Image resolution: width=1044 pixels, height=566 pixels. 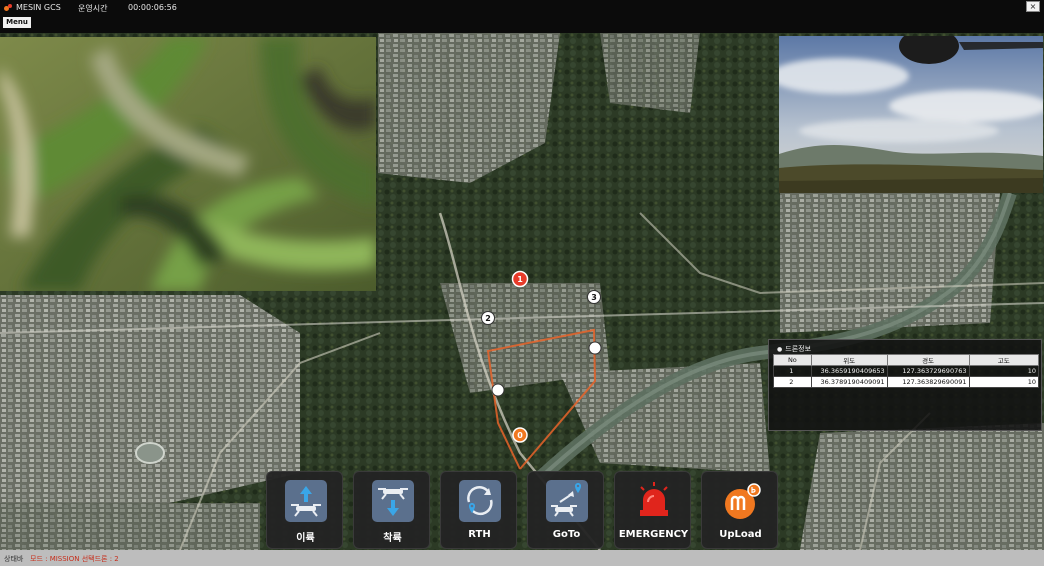 What do you see at coordinates (17, 22) in the screenshot?
I see `menu-button: Menu` at bounding box center [17, 22].